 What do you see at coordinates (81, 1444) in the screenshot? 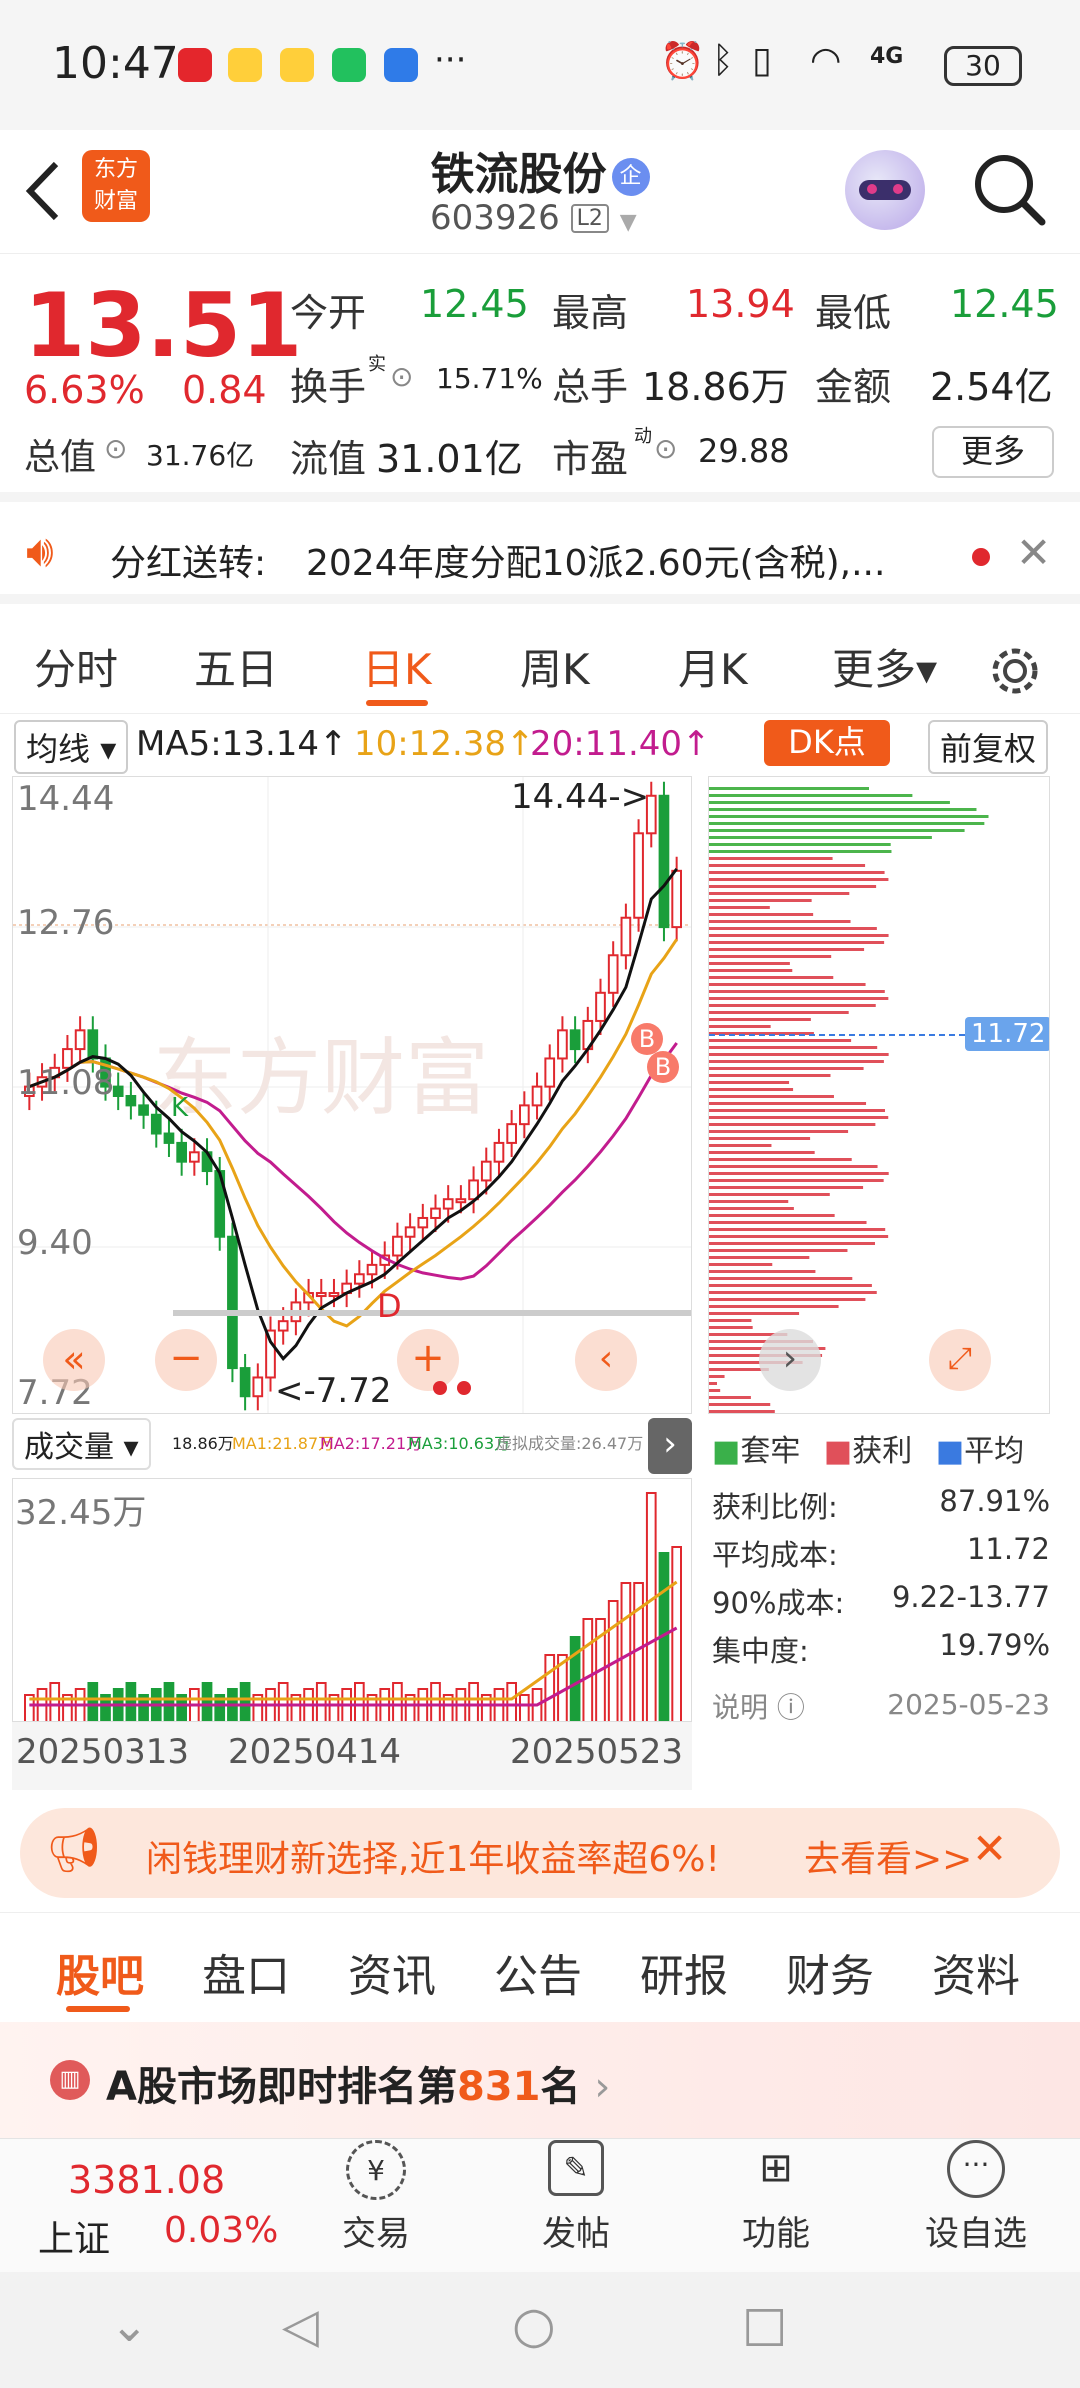
I see `volume-selector: 成交量 ▾` at bounding box center [81, 1444].